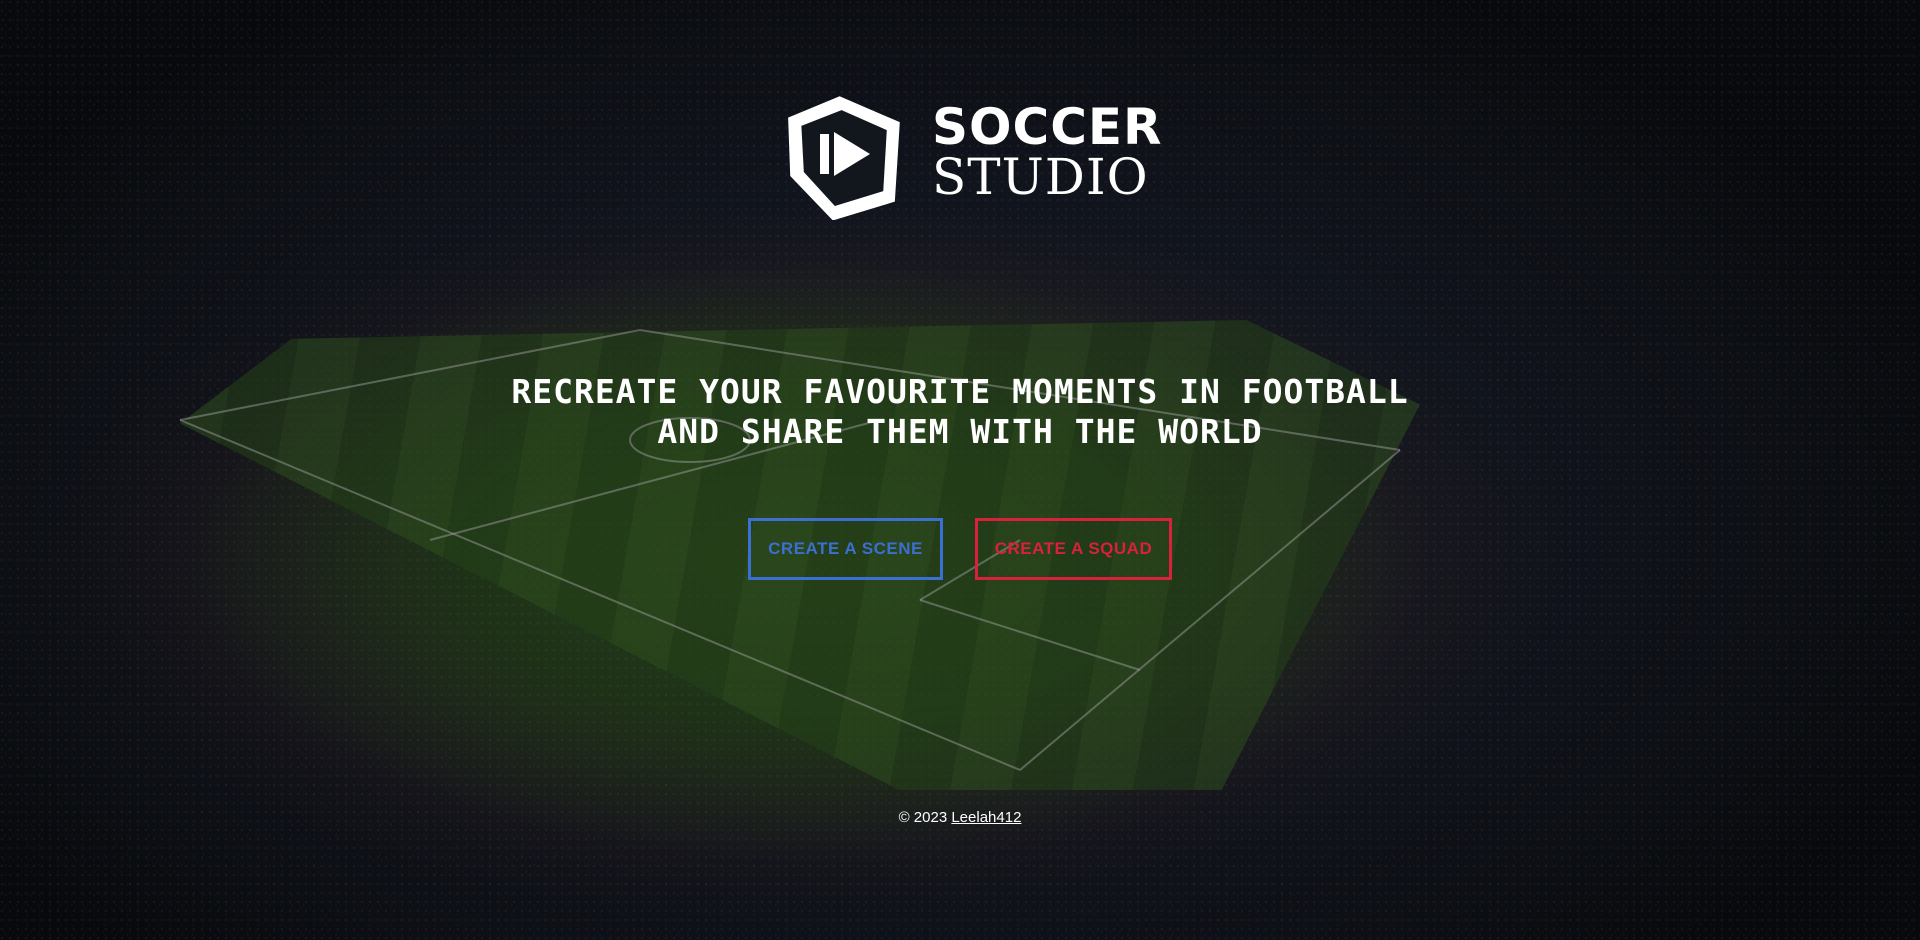  I want to click on logo-wordmark-soccer: SOCCER, so click(1047, 127).